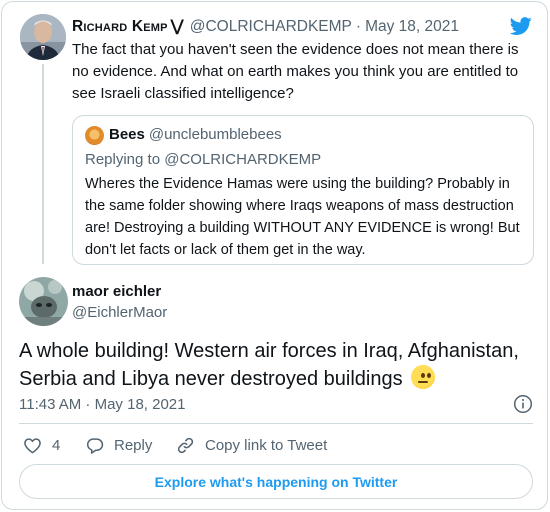 The height and width of the screenshot is (512, 550). I want to click on divider, so click(276, 423).